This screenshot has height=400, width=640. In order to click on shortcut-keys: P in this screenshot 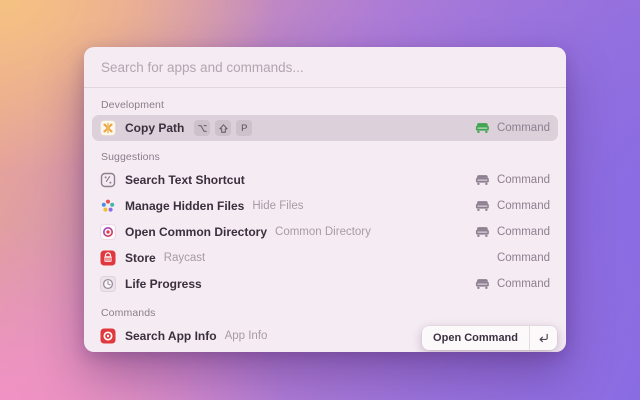, I will do `click(223, 128)`.